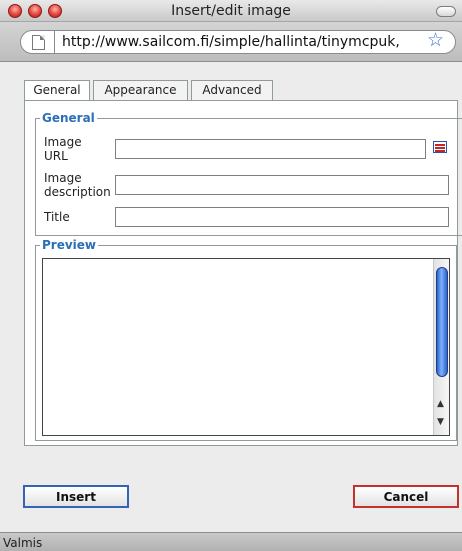  Describe the element at coordinates (231, 541) in the screenshot. I see `status-bar: Valmis` at that location.